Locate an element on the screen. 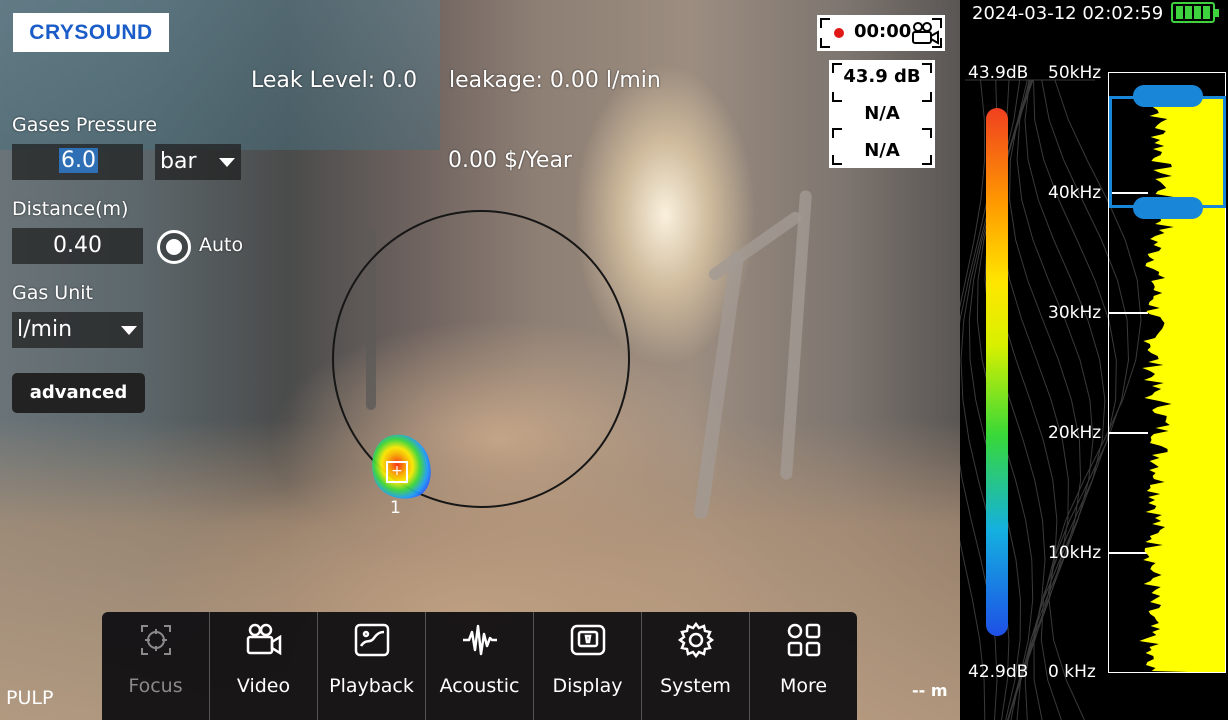 This screenshot has height=720, width=1228. pressure-input-value: 6.0 is located at coordinates (78, 160).